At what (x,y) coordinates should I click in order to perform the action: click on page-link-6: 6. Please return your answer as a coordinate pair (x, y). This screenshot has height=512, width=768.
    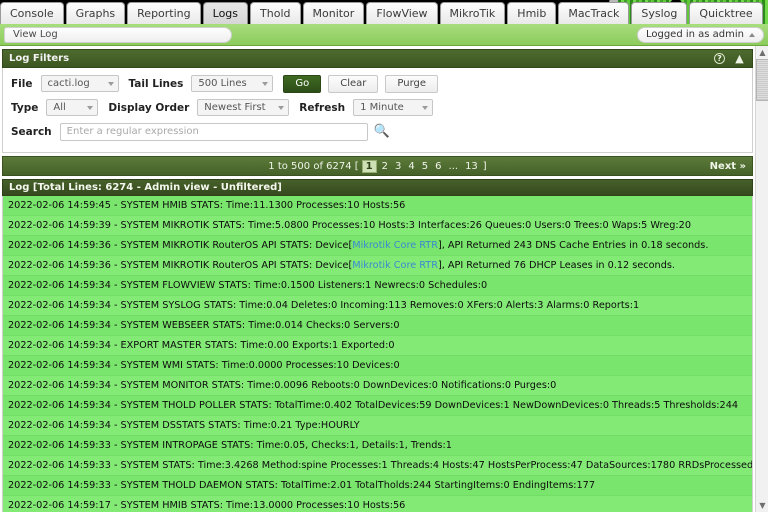
    Looking at the image, I should click on (438, 166).